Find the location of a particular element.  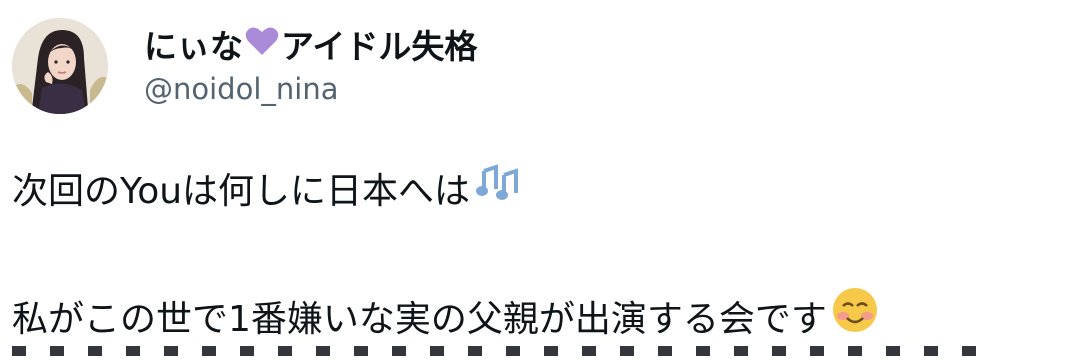

tweet-line-2-text: 私がこの世で1番嫌いな実の父親が出演する会です is located at coordinates (419, 319).